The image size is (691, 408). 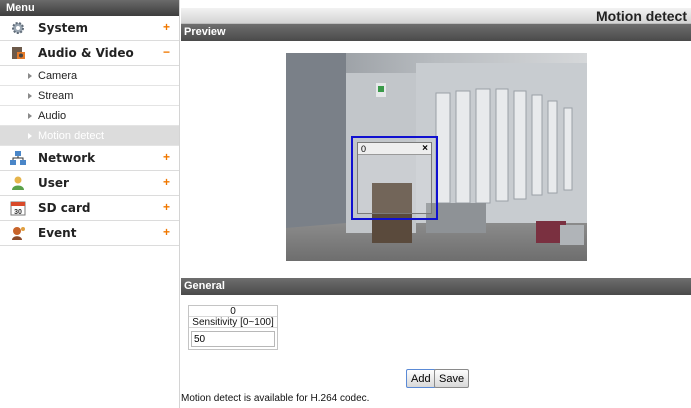 I want to click on sidebar-subitem-motion-detect: Motion detect, so click(x=89, y=136).